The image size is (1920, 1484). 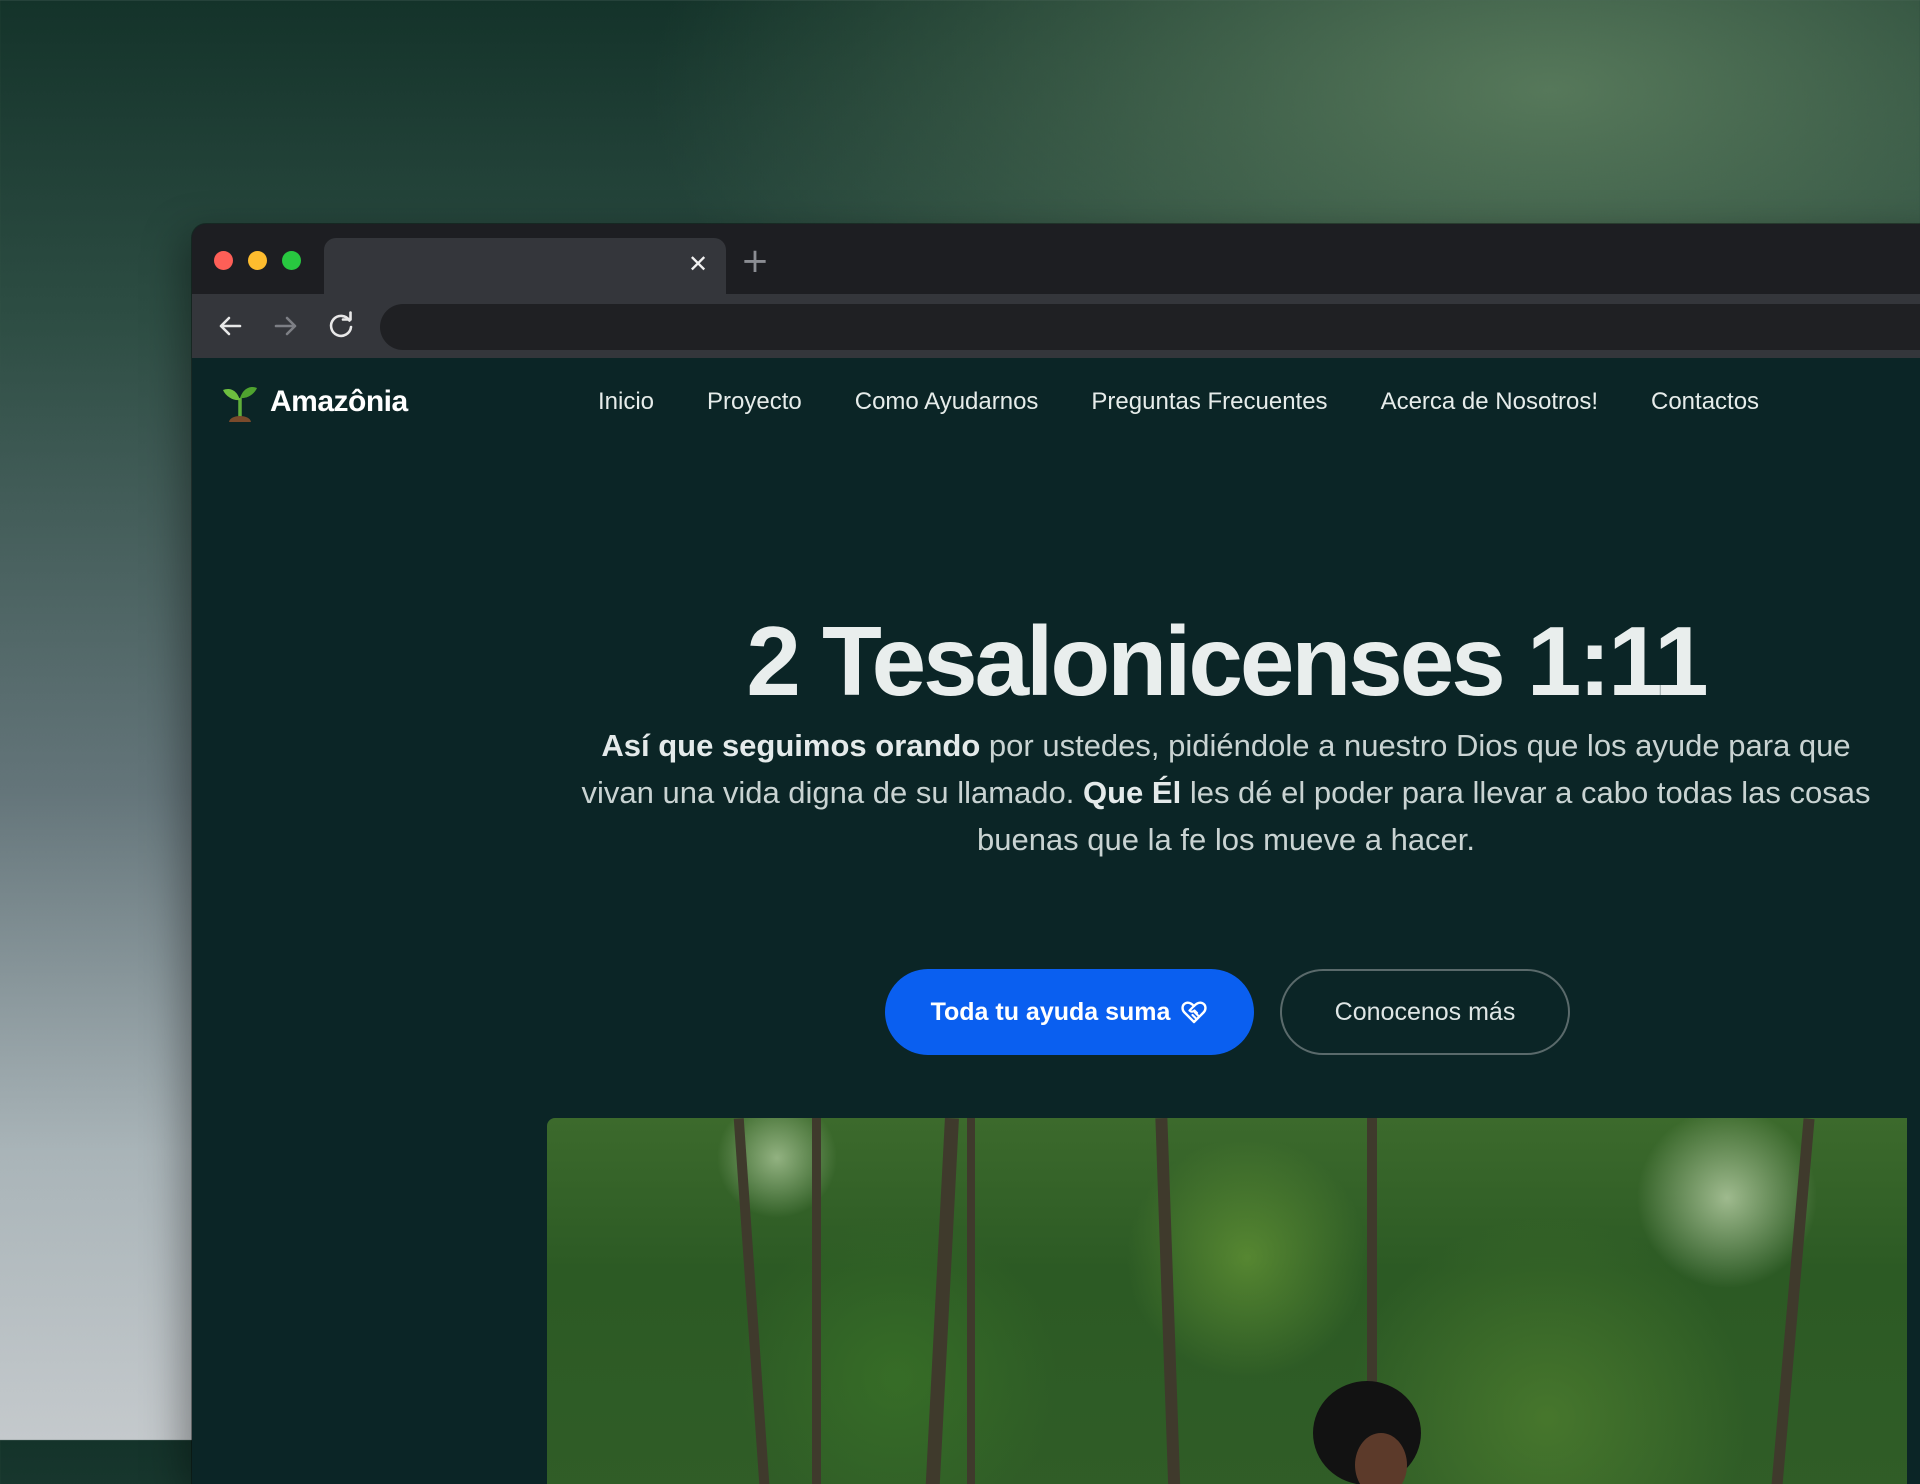 What do you see at coordinates (230, 326) in the screenshot?
I see `back-arrow-icon` at bounding box center [230, 326].